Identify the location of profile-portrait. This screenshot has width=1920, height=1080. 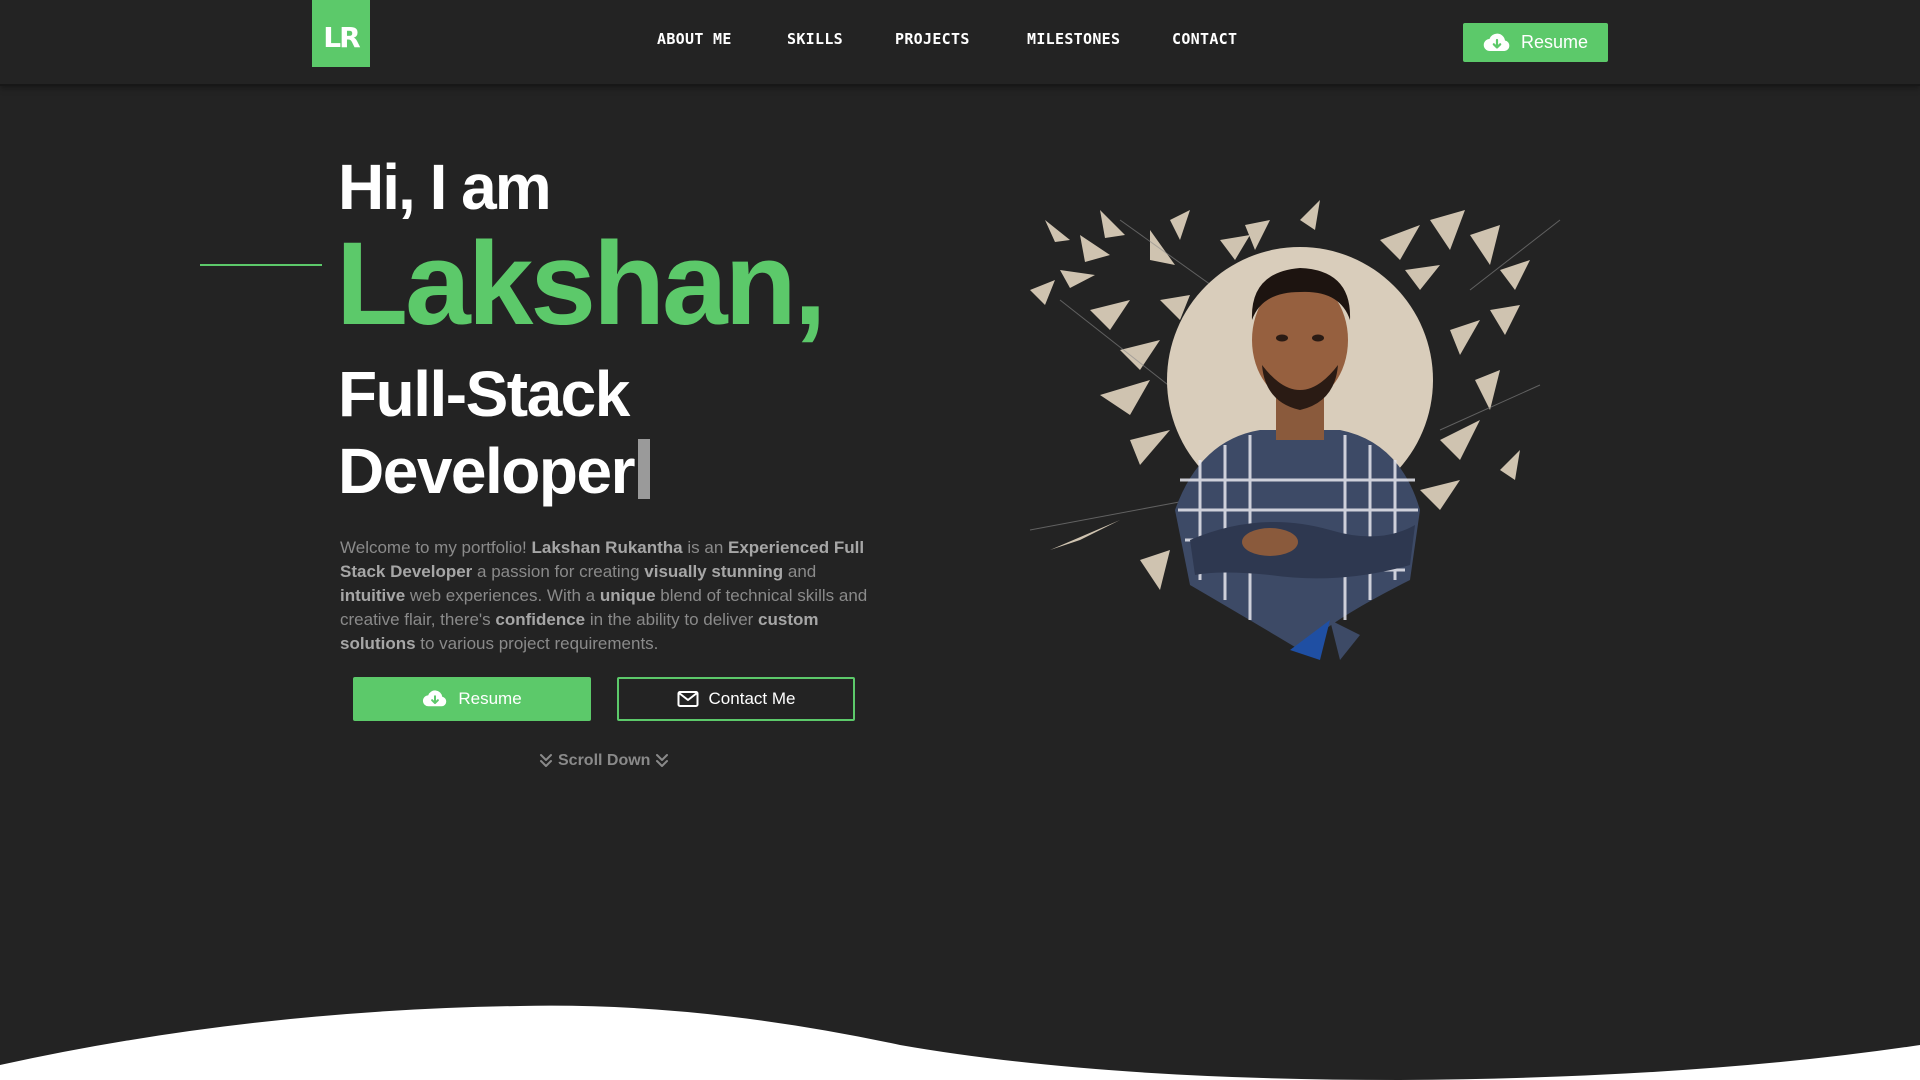
(1295, 430).